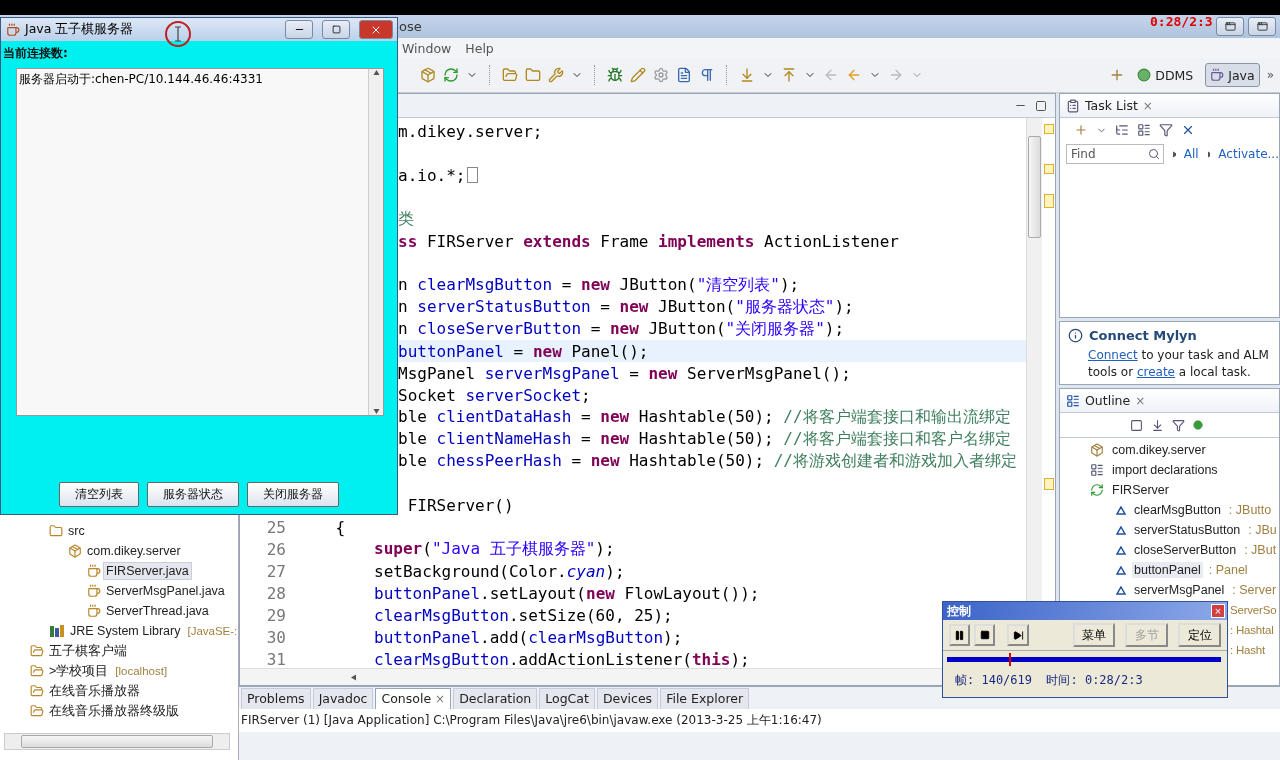  What do you see at coordinates (376, 29) in the screenshot?
I see `close-button` at bounding box center [376, 29].